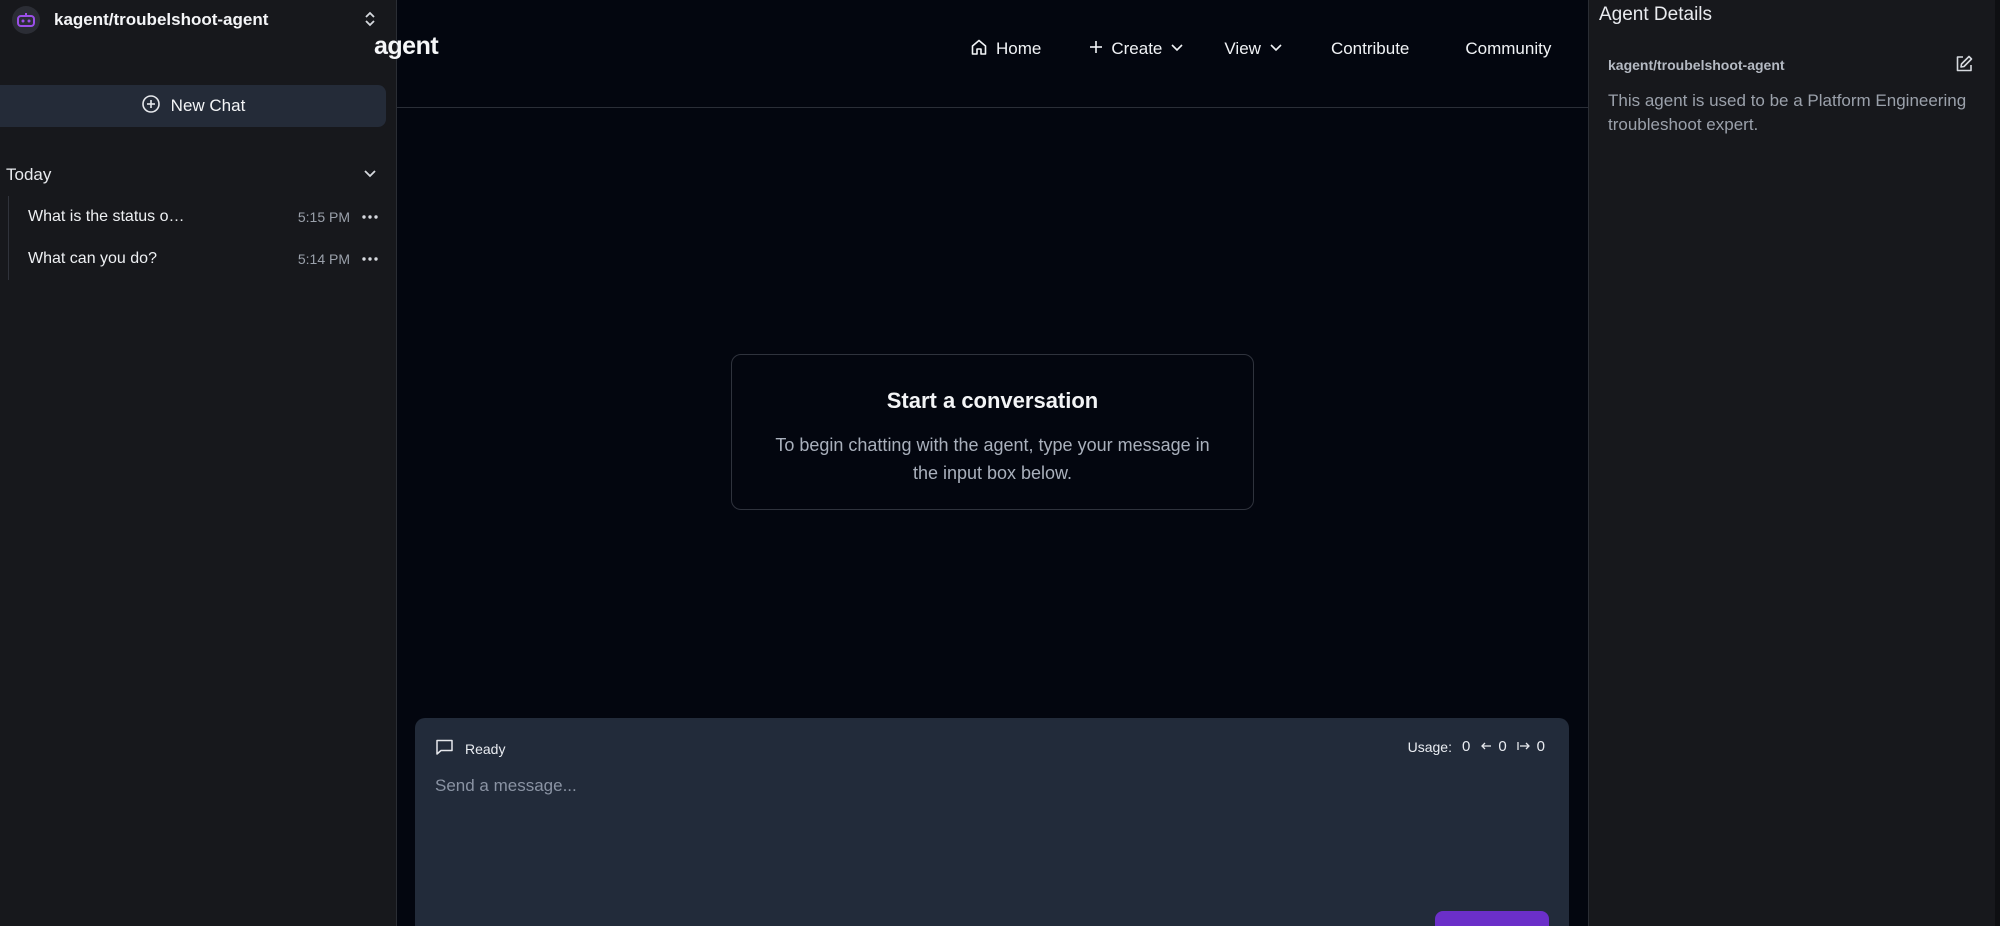 The image size is (2000, 926). I want to click on chat-history-item: What is the status o… 5:15 PM, so click(194, 217).